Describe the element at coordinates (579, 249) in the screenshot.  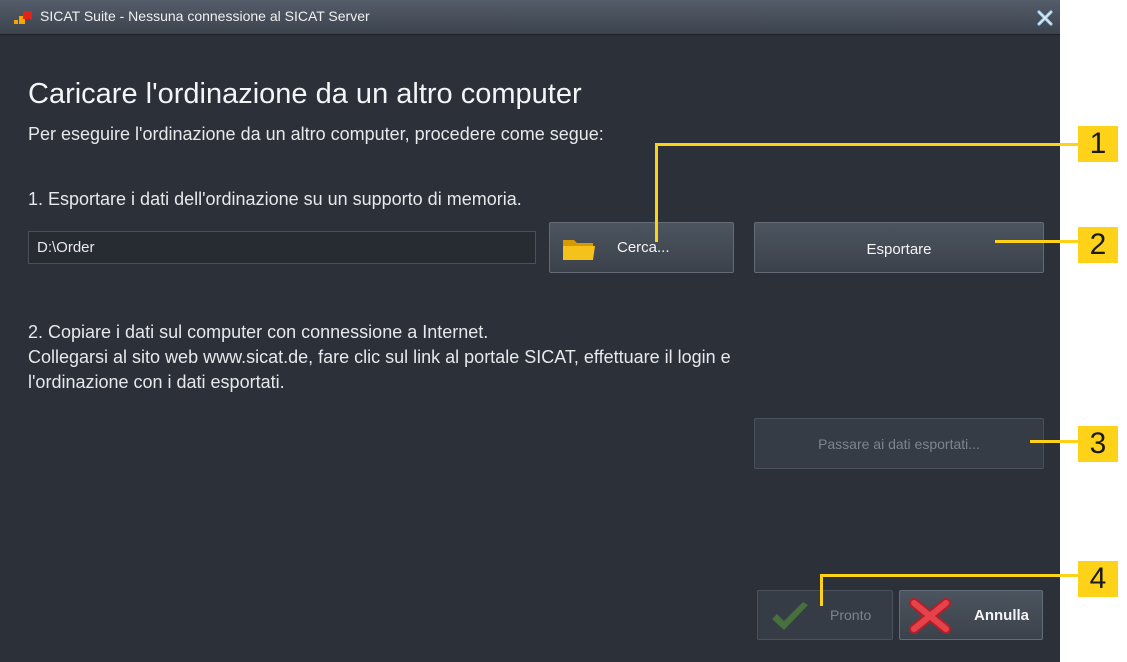
I see `folder-icon` at that location.